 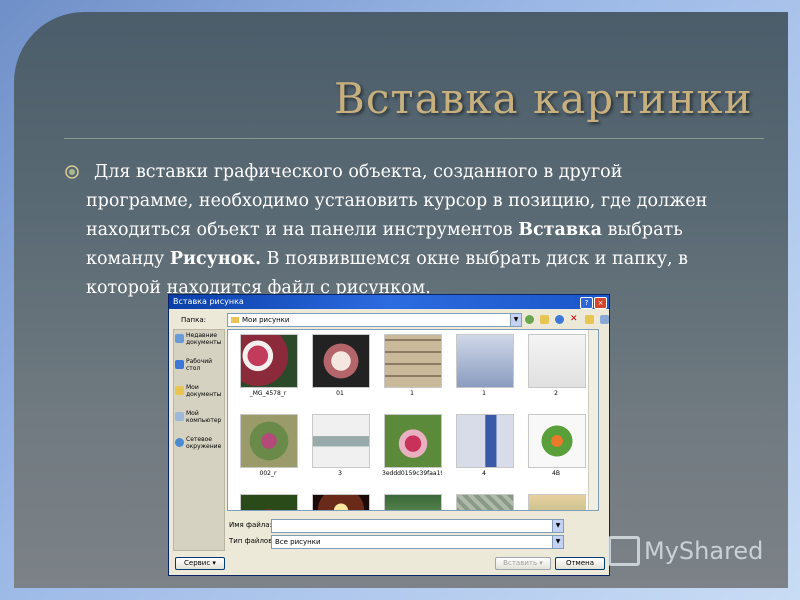 I want to click on tools-button: Сервис ▾, so click(x=200, y=563).